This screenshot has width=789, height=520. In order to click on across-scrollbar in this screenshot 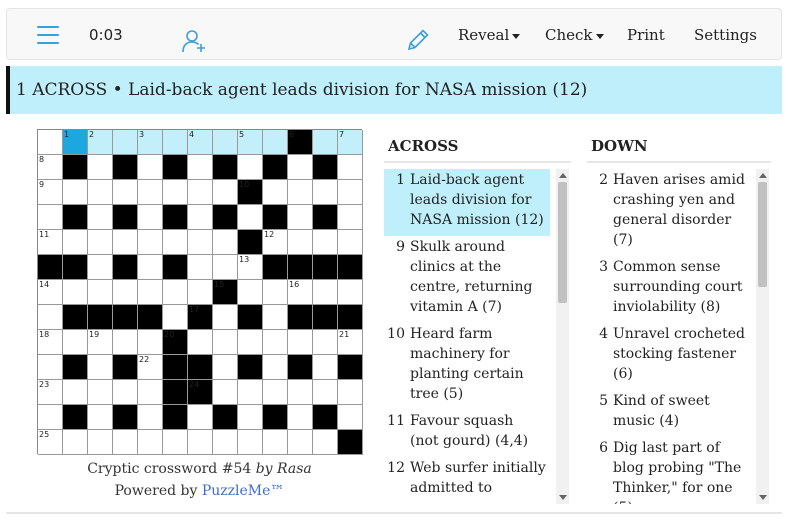, I will do `click(562, 336)`.